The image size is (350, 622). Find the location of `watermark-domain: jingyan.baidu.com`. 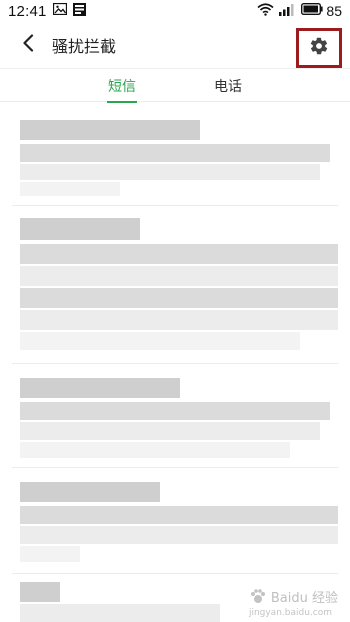

watermark-domain: jingyan.baidu.com is located at coordinates (290, 613).